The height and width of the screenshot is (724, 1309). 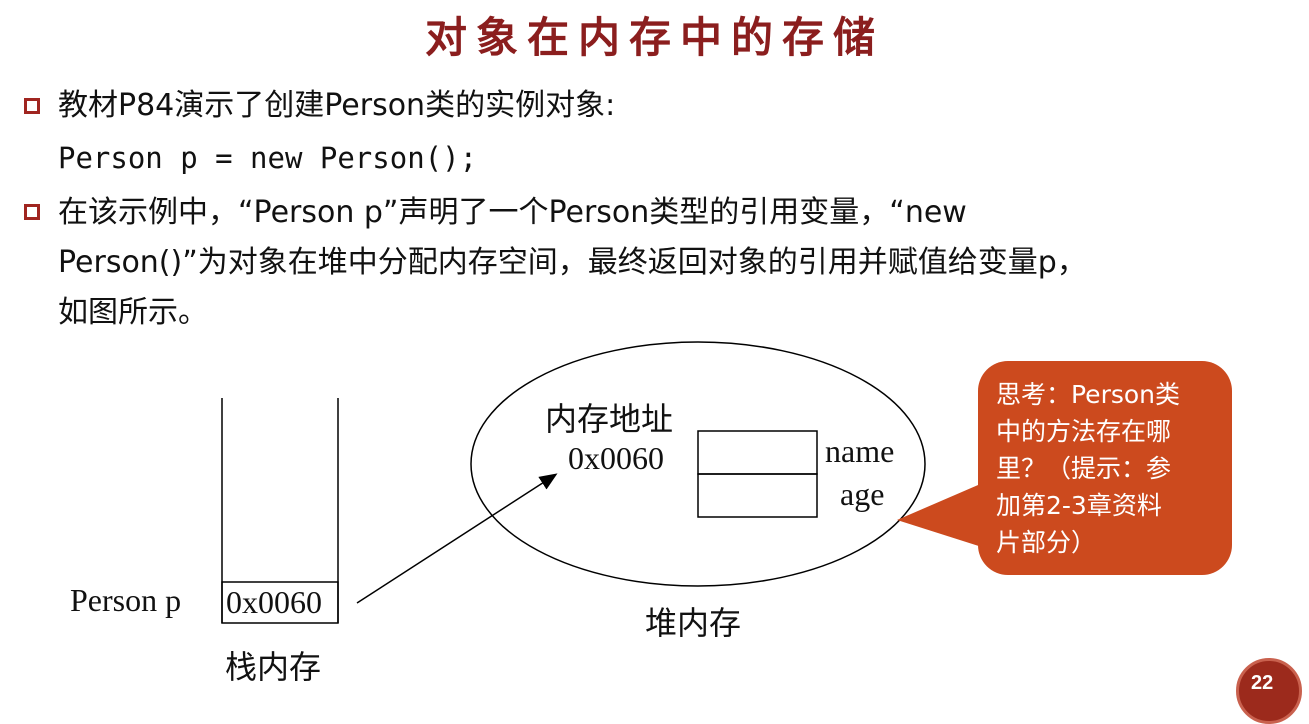 What do you see at coordinates (1088, 394) in the screenshot?
I see `callout-line: 思考：Person类` at bounding box center [1088, 394].